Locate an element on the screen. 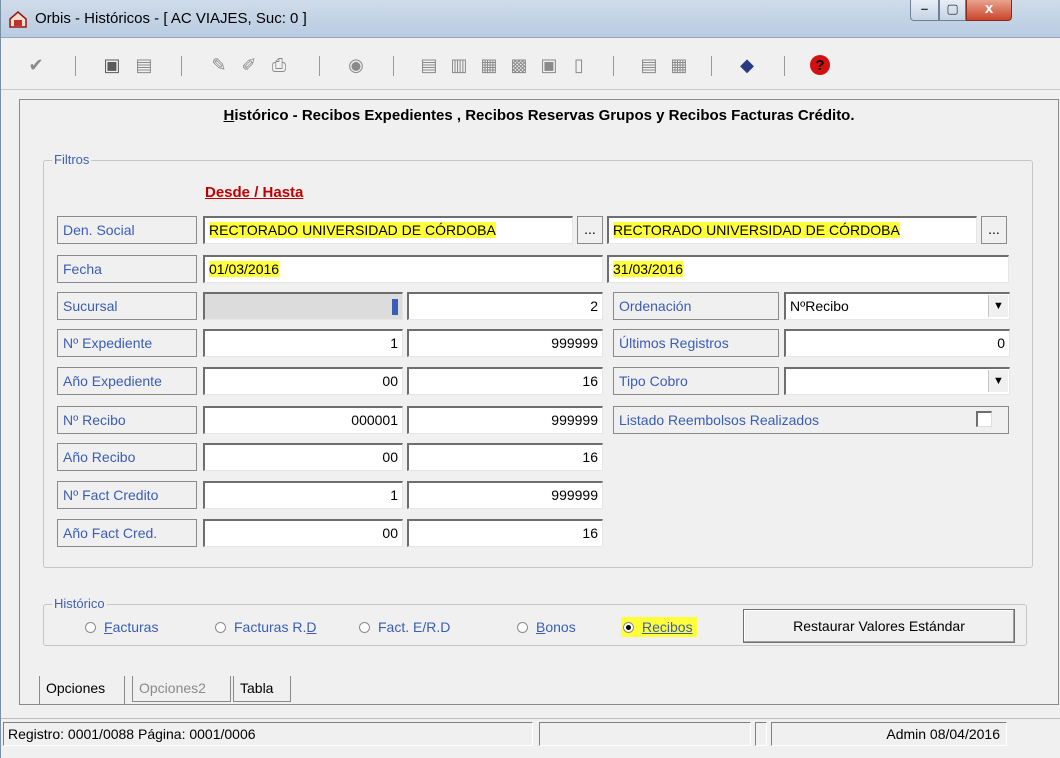 The image size is (1060, 758). status-record-page: Registro: 0001/0088 Página: 0001/0006 is located at coordinates (268, 734).